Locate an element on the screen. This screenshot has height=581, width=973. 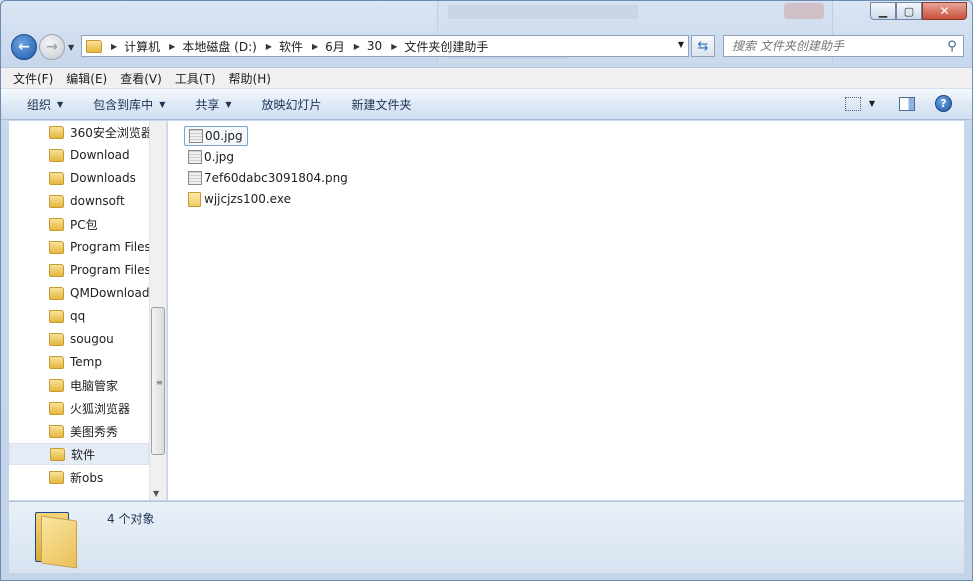
tree-item-label: 360安全浏览器 is located at coordinates (109, 132).